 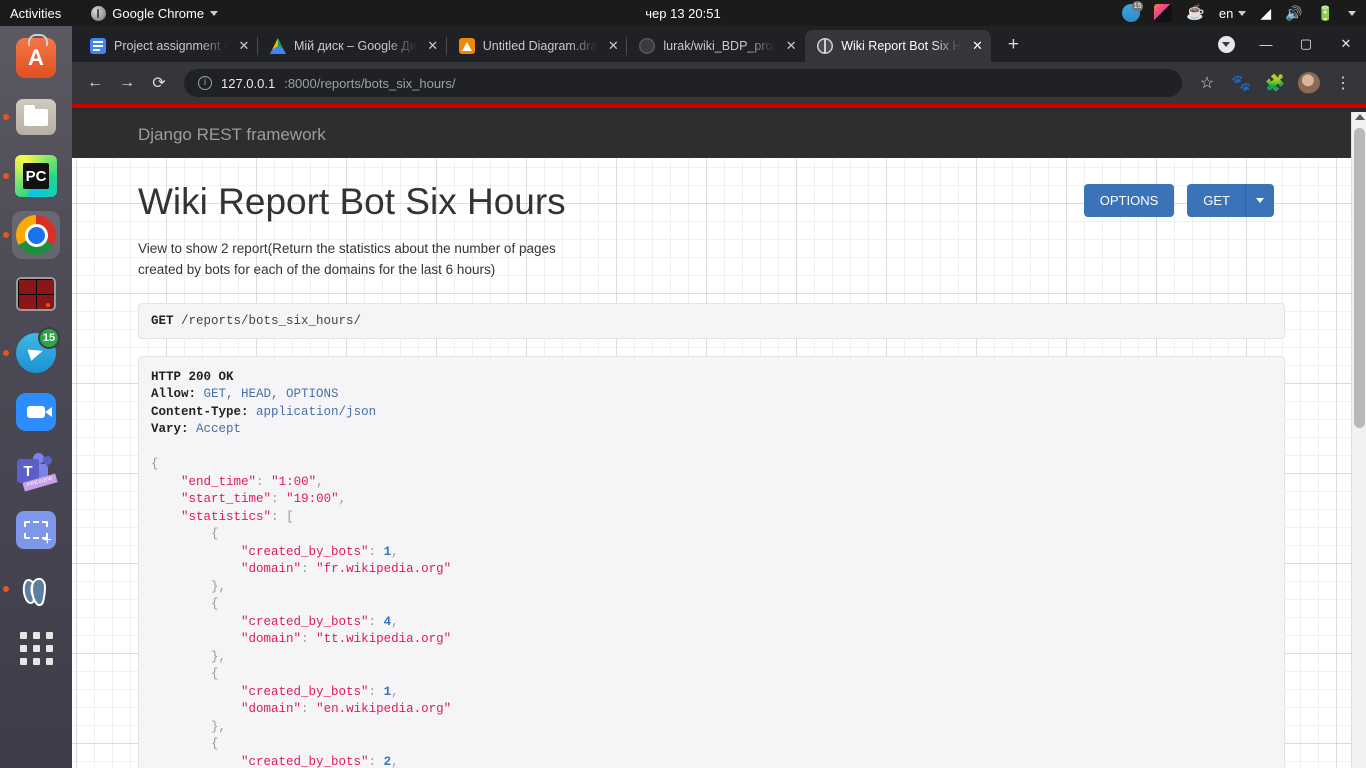 What do you see at coordinates (1133, 11) in the screenshot?
I see `telegram-tray-icon` at bounding box center [1133, 11].